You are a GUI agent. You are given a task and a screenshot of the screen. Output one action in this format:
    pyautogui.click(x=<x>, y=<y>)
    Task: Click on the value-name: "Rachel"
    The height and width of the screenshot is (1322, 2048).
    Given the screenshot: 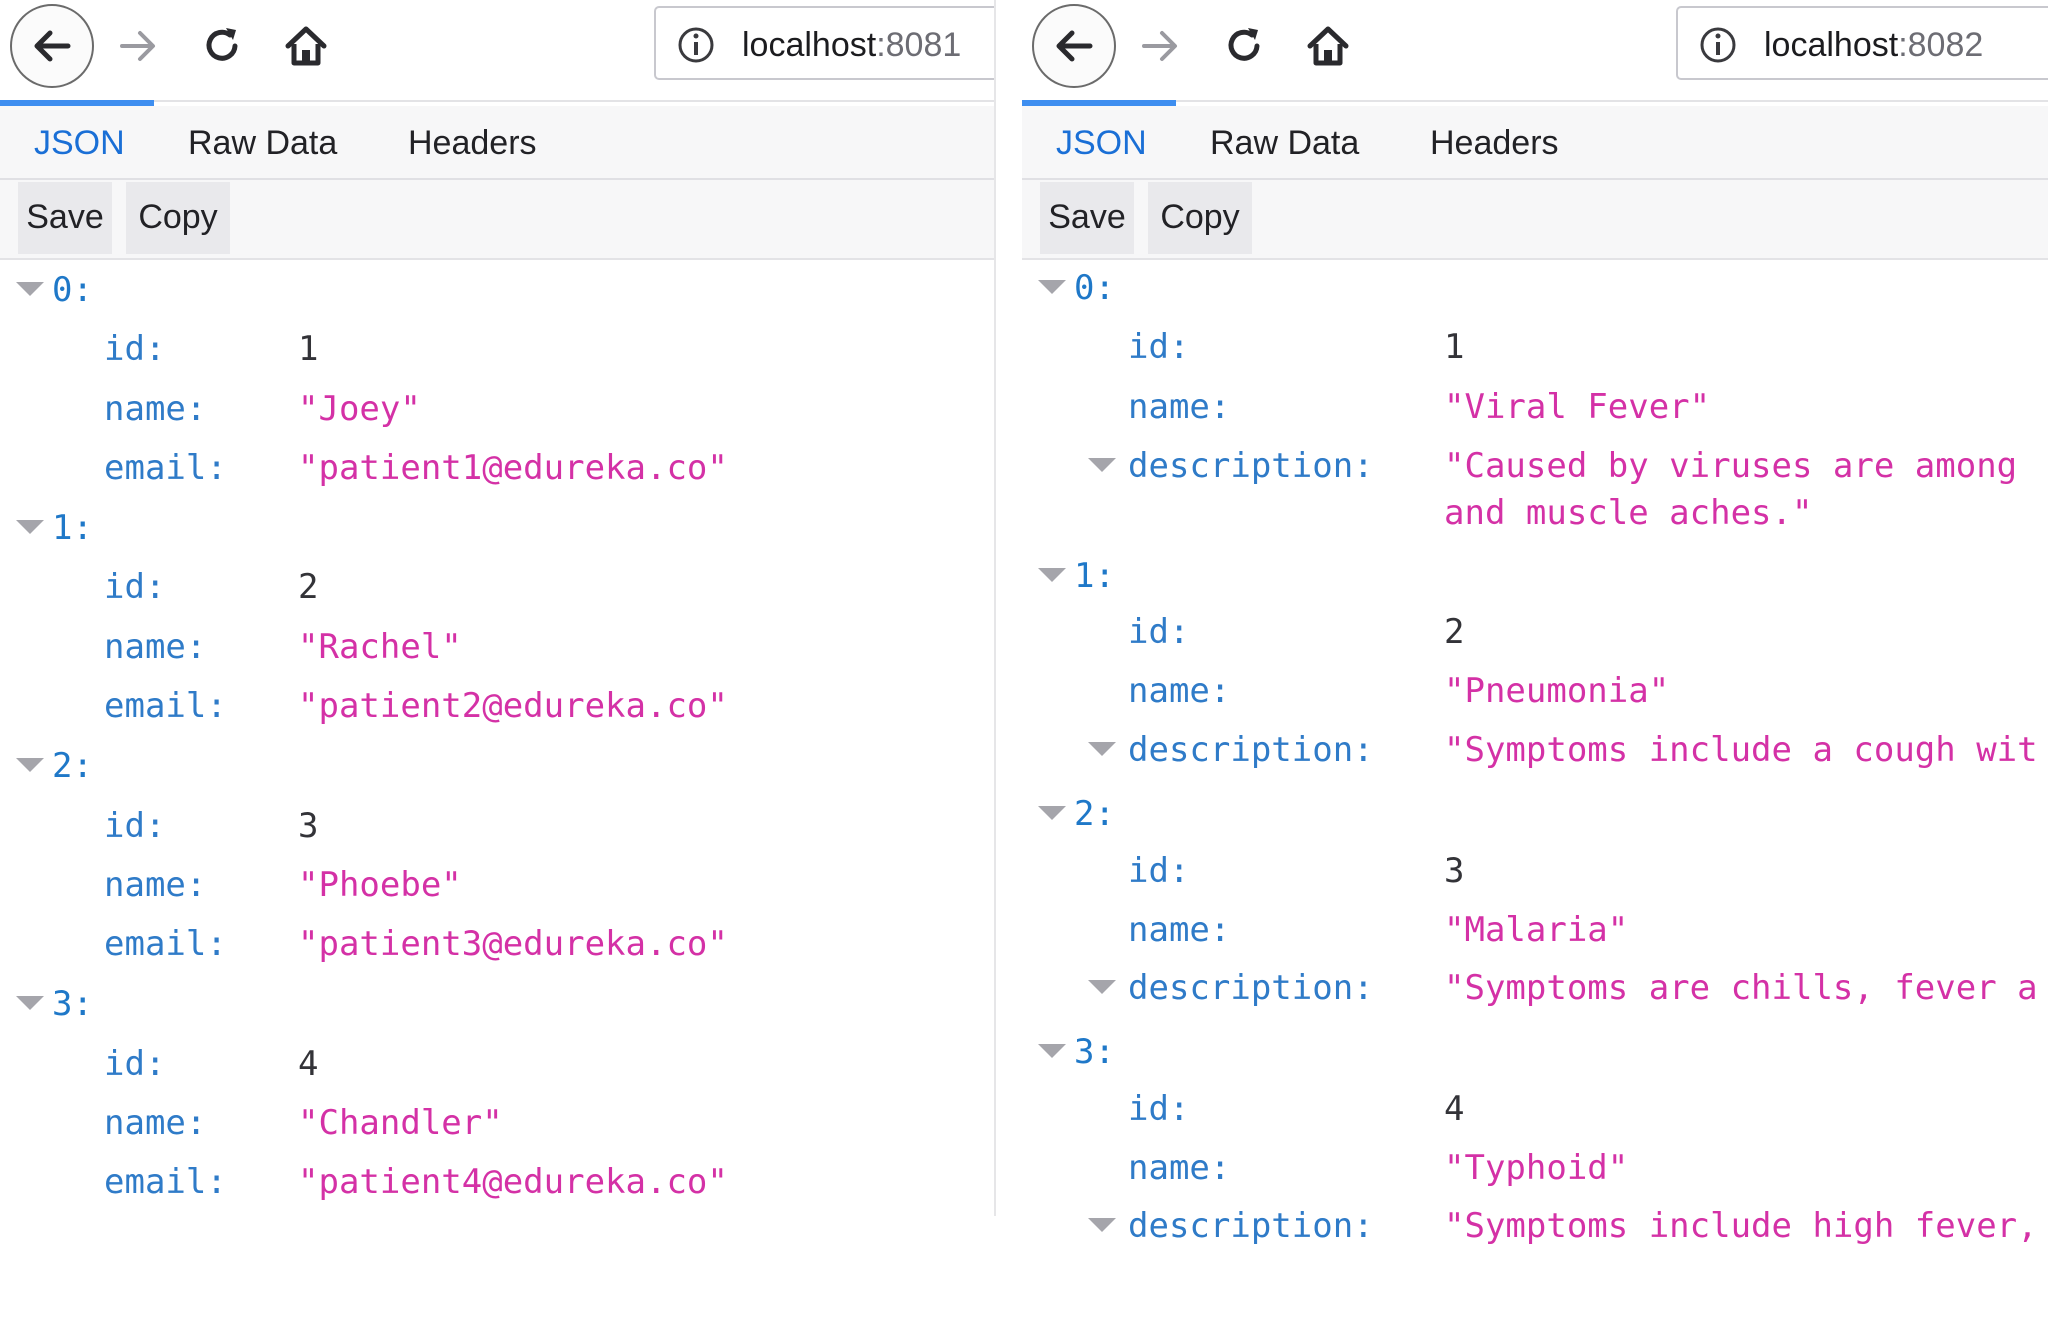 What is the action you would take?
    pyautogui.click(x=380, y=647)
    